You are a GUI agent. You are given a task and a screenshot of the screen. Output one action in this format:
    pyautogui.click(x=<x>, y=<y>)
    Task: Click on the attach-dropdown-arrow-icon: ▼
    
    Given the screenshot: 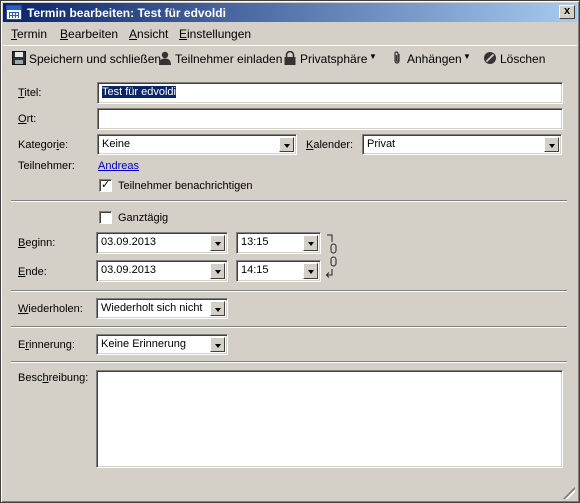 What is the action you would take?
    pyautogui.click(x=467, y=56)
    